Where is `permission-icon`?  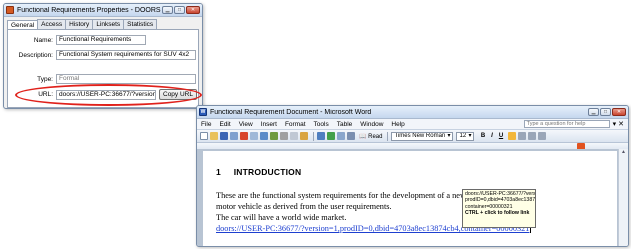
permission-icon is located at coordinates (234, 136).